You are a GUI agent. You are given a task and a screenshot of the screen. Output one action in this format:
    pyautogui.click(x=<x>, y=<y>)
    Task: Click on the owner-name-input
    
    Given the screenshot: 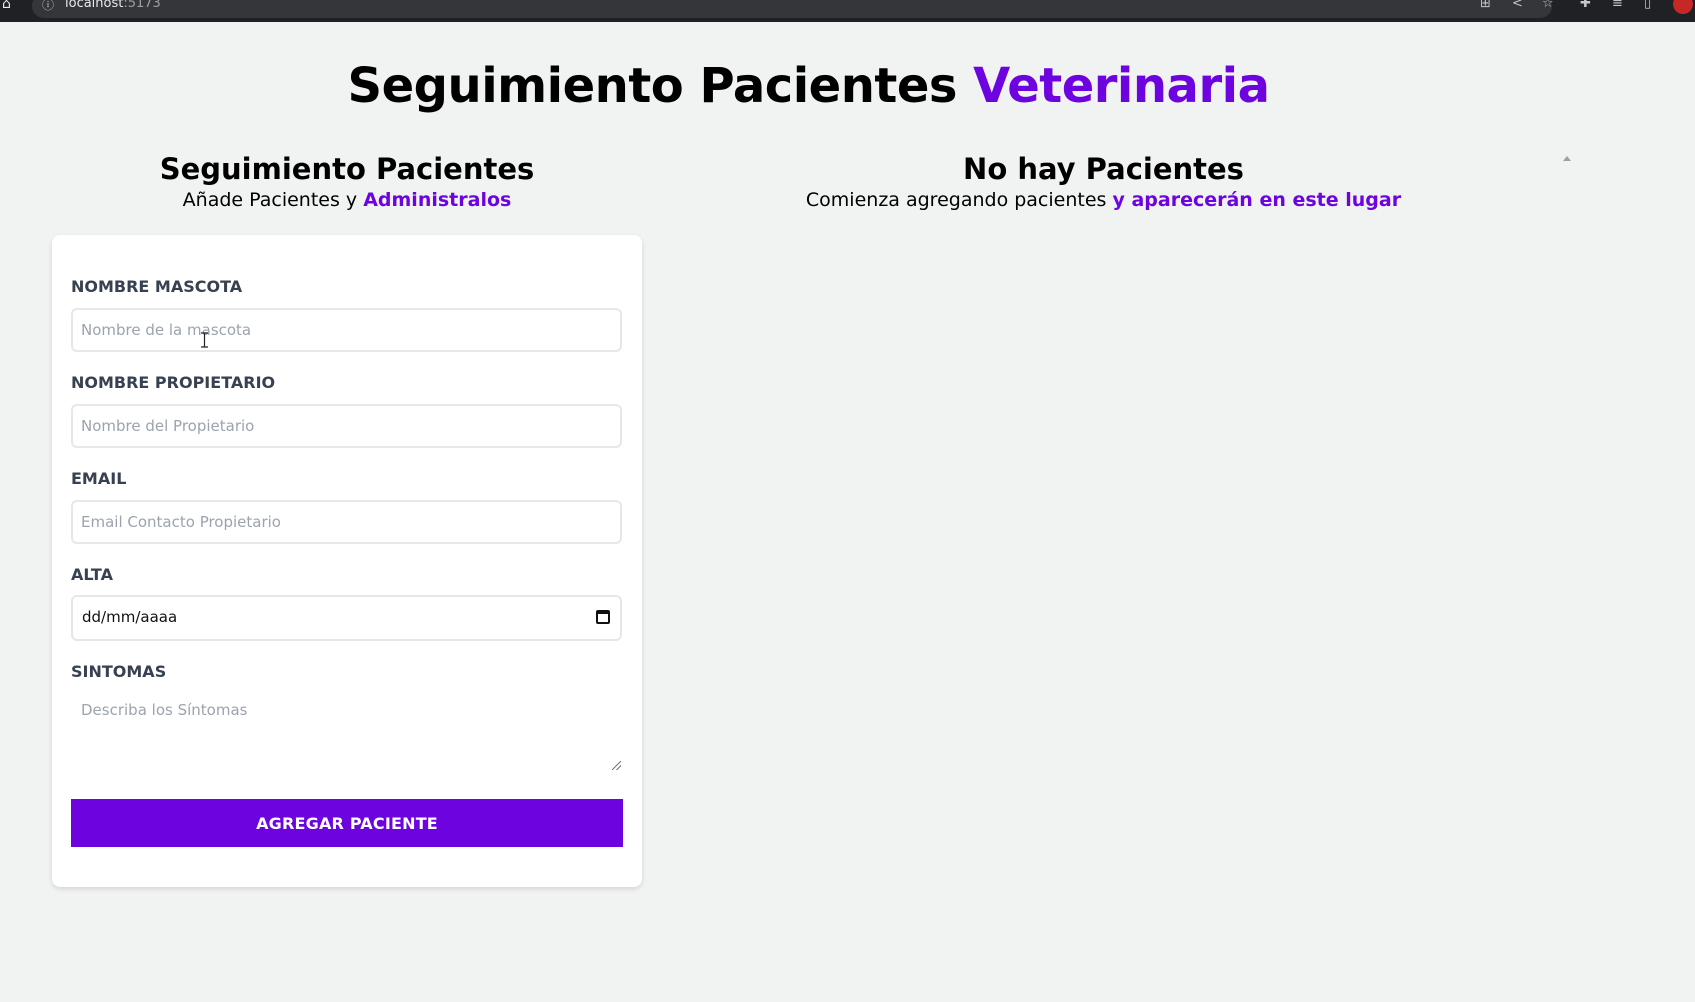 What is the action you would take?
    pyautogui.click(x=346, y=426)
    